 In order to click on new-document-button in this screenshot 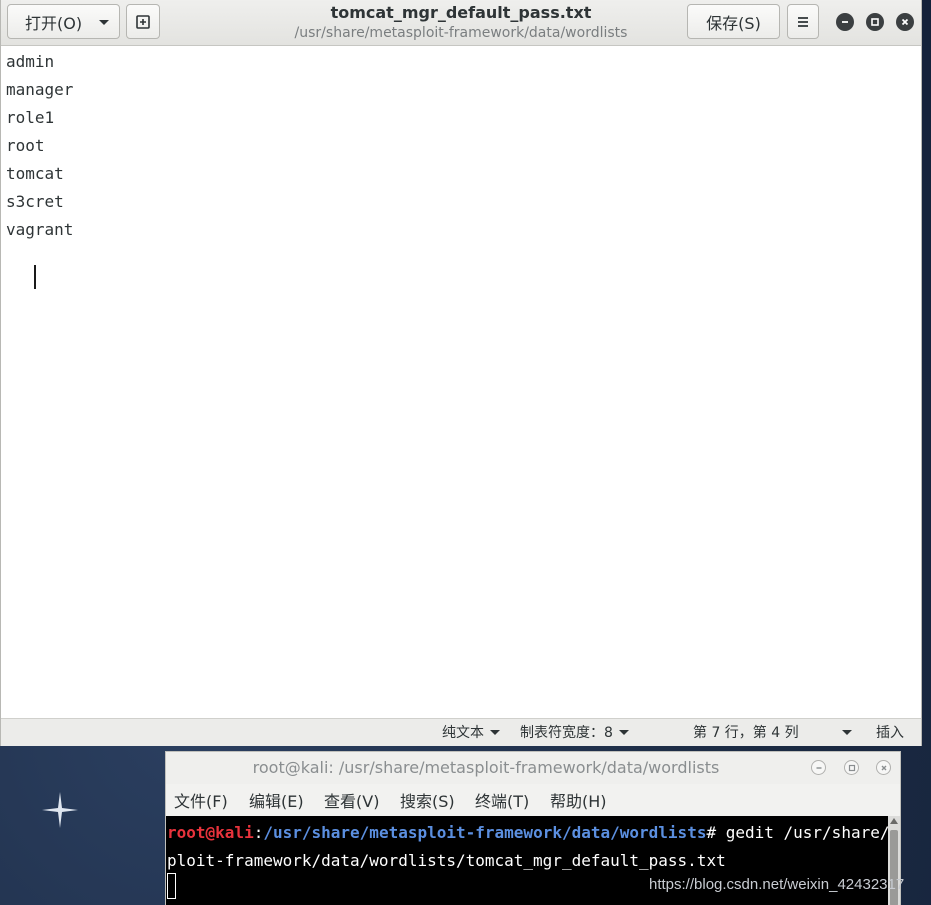, I will do `click(143, 21)`.